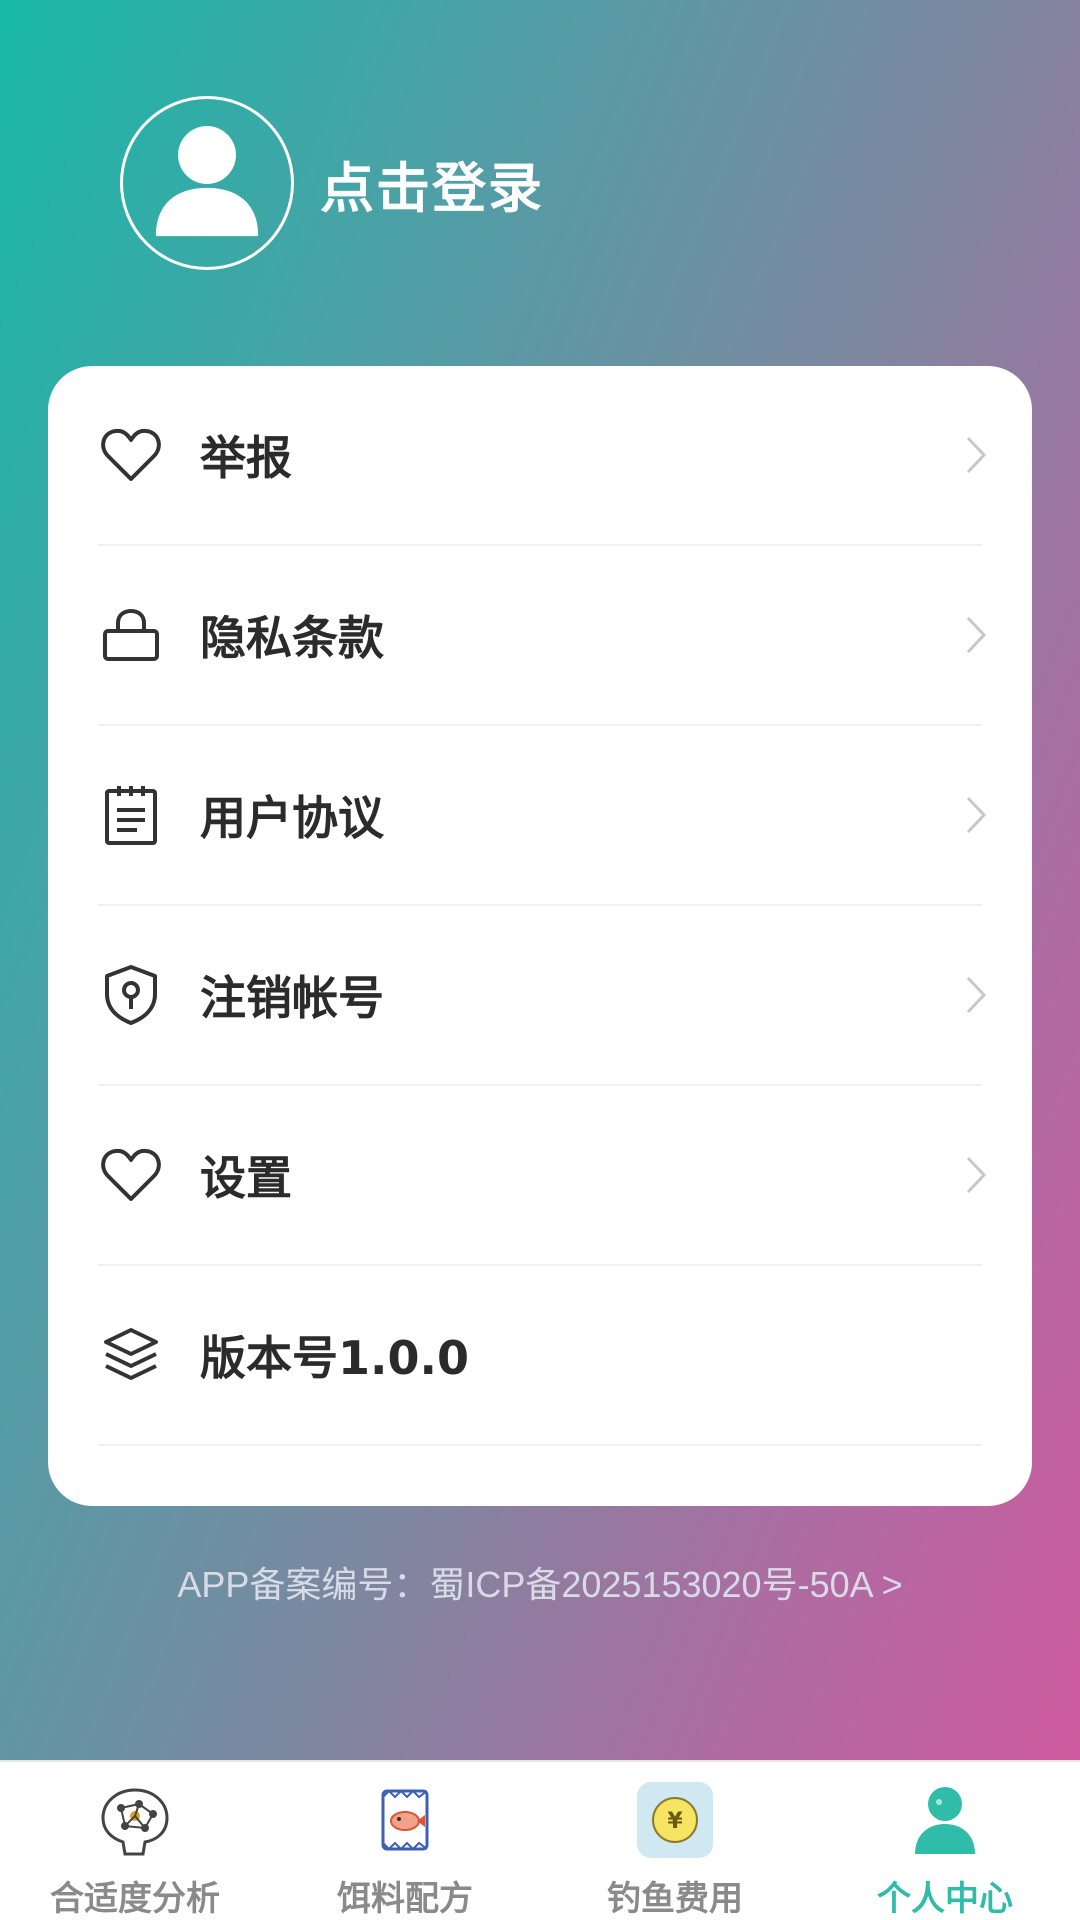  Describe the element at coordinates (246, 458) in the screenshot. I see `menu-item-label: 举报` at that location.